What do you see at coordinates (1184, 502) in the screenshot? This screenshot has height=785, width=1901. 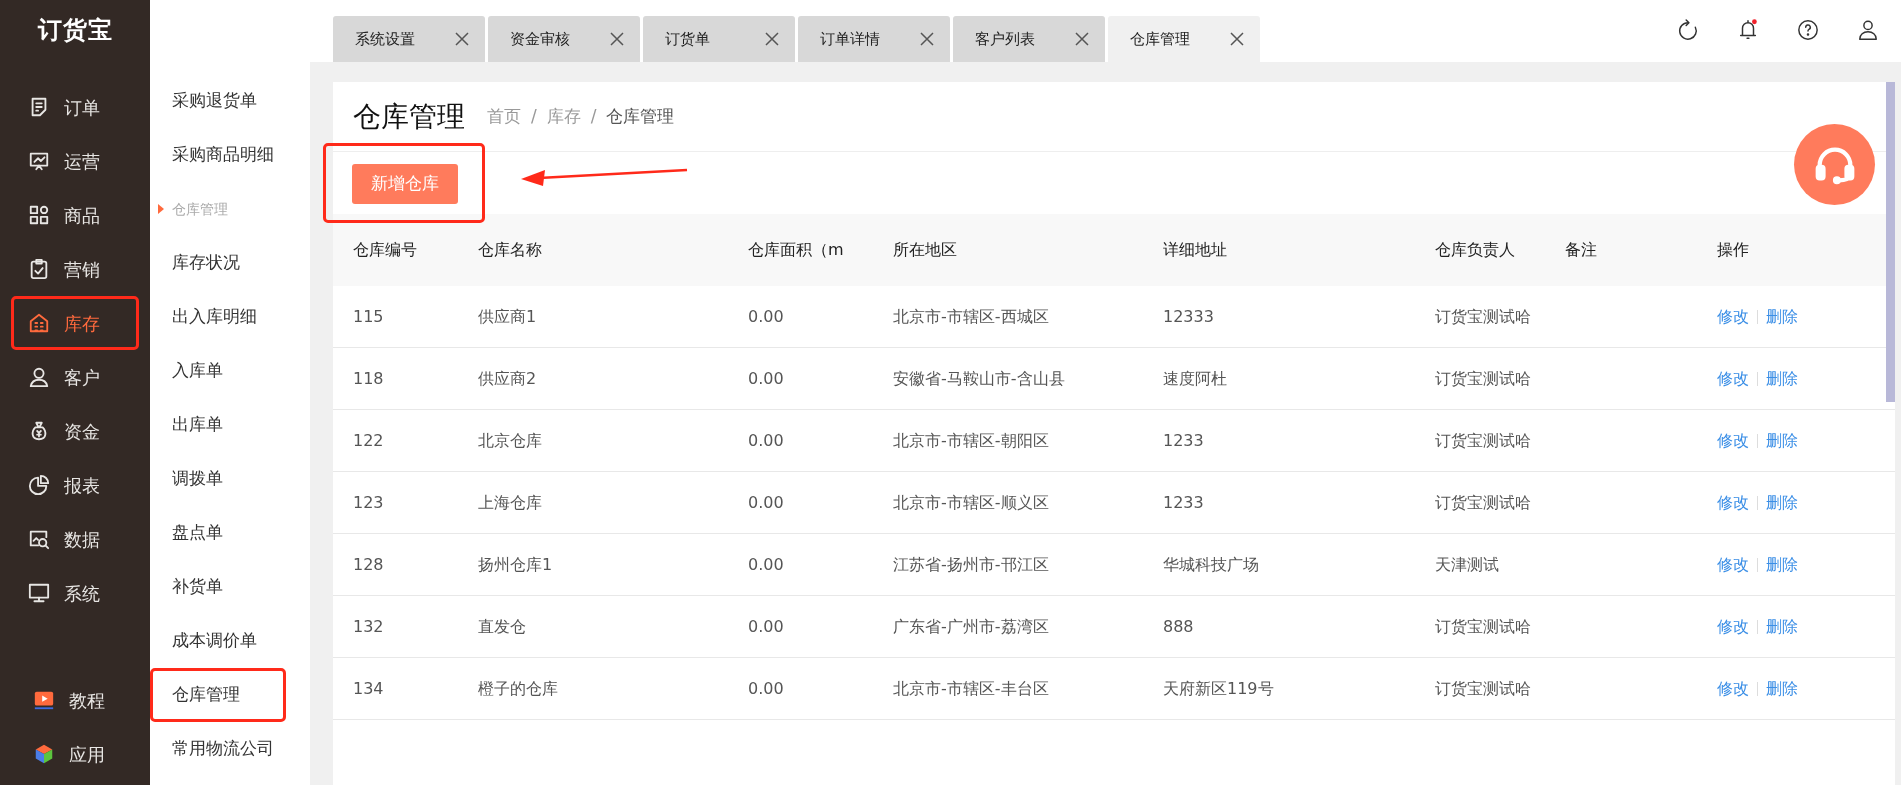 I see `table-cell-text: 1233` at bounding box center [1184, 502].